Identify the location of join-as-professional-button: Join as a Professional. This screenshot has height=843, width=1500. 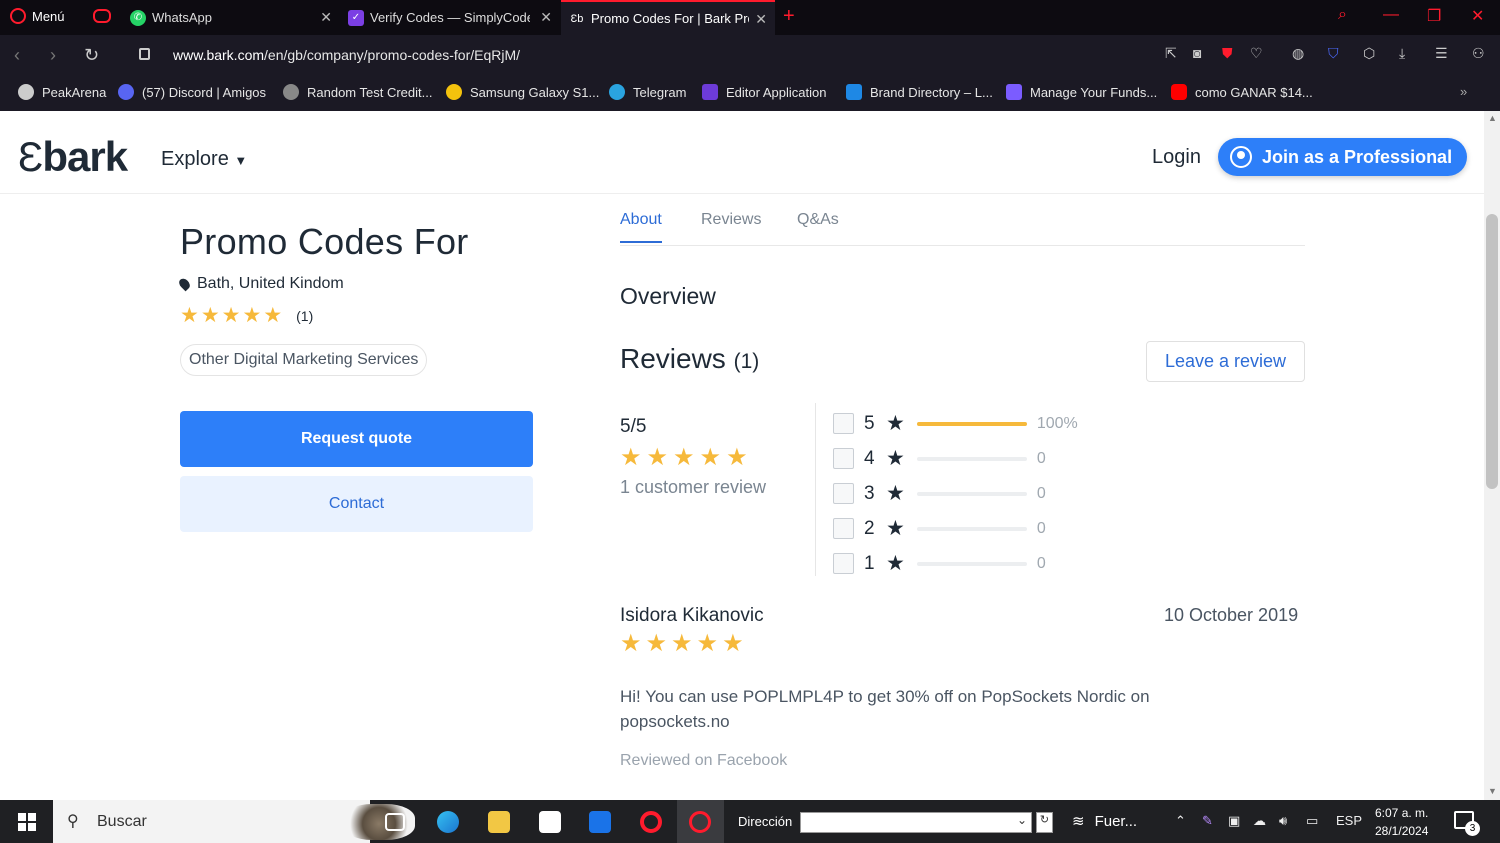
(1342, 157).